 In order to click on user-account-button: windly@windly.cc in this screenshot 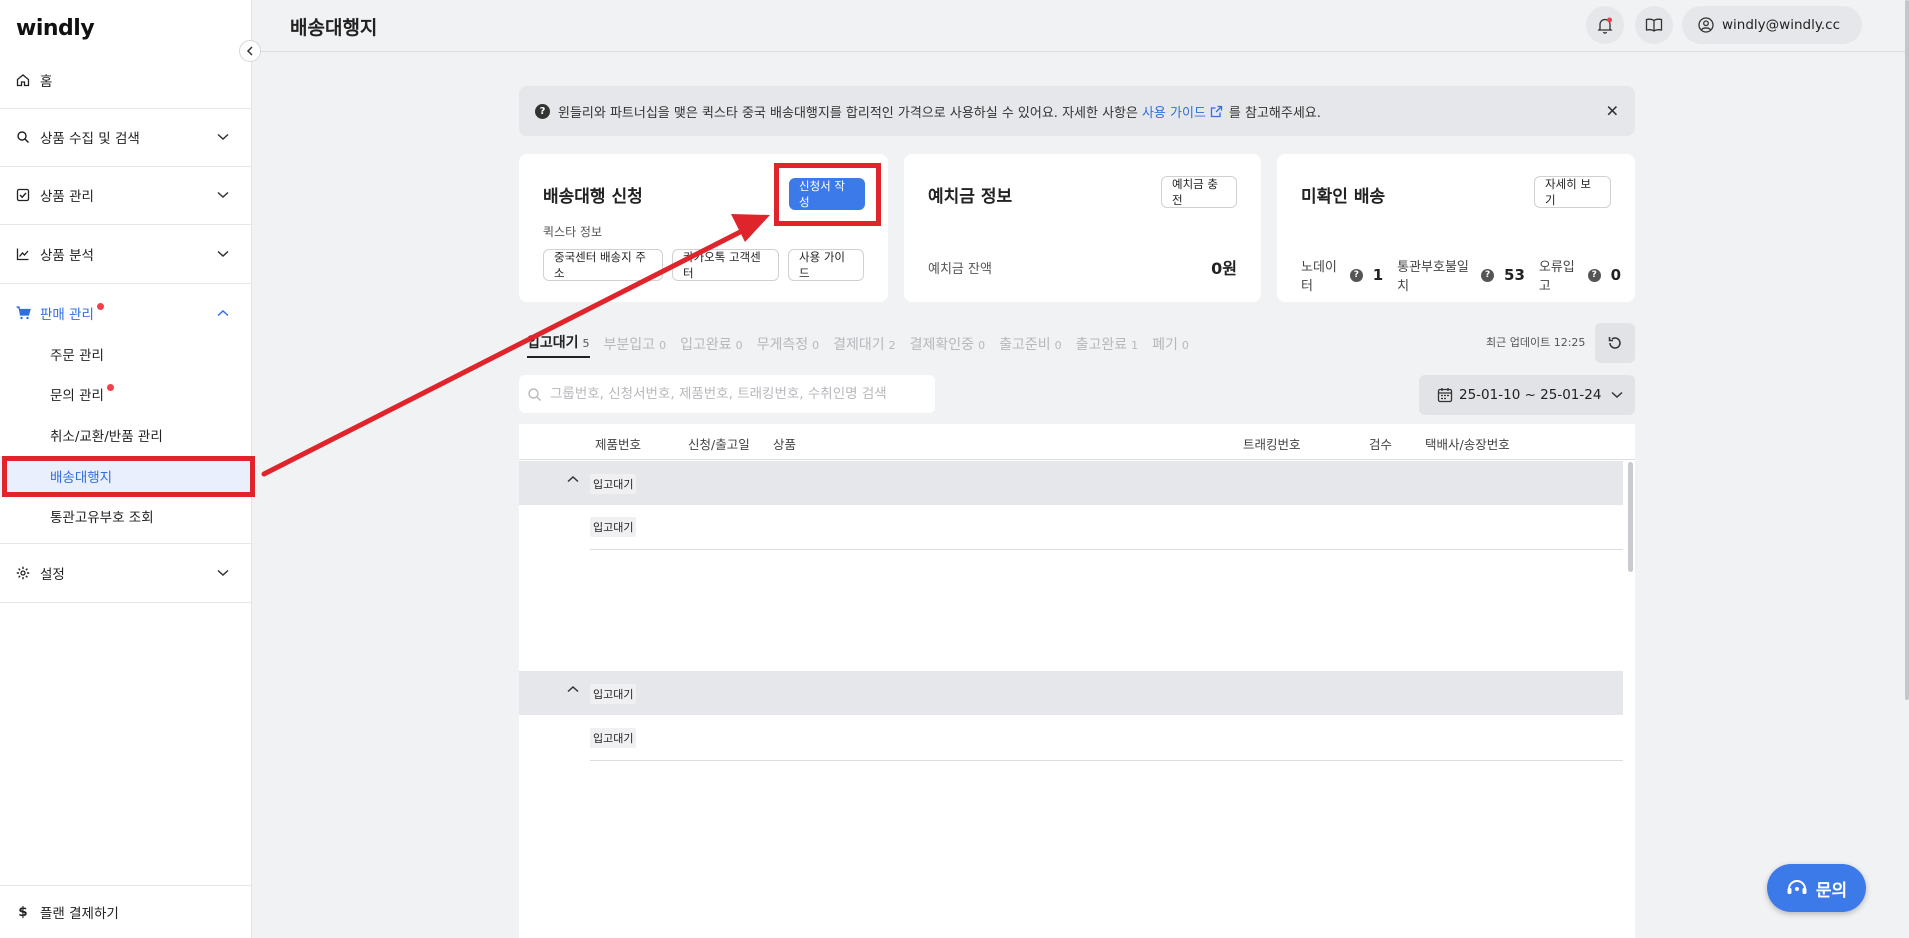, I will do `click(1772, 25)`.